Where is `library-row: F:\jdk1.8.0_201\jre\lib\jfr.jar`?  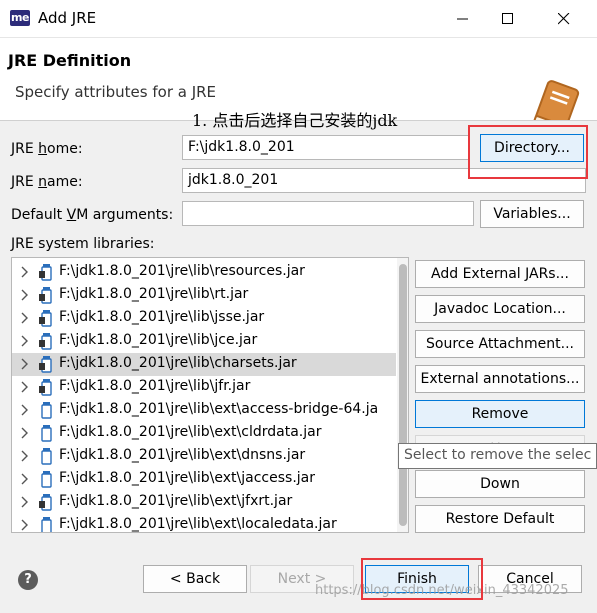
library-row: F:\jdk1.8.0_201\jre\lib\jfr.jar is located at coordinates (204, 387).